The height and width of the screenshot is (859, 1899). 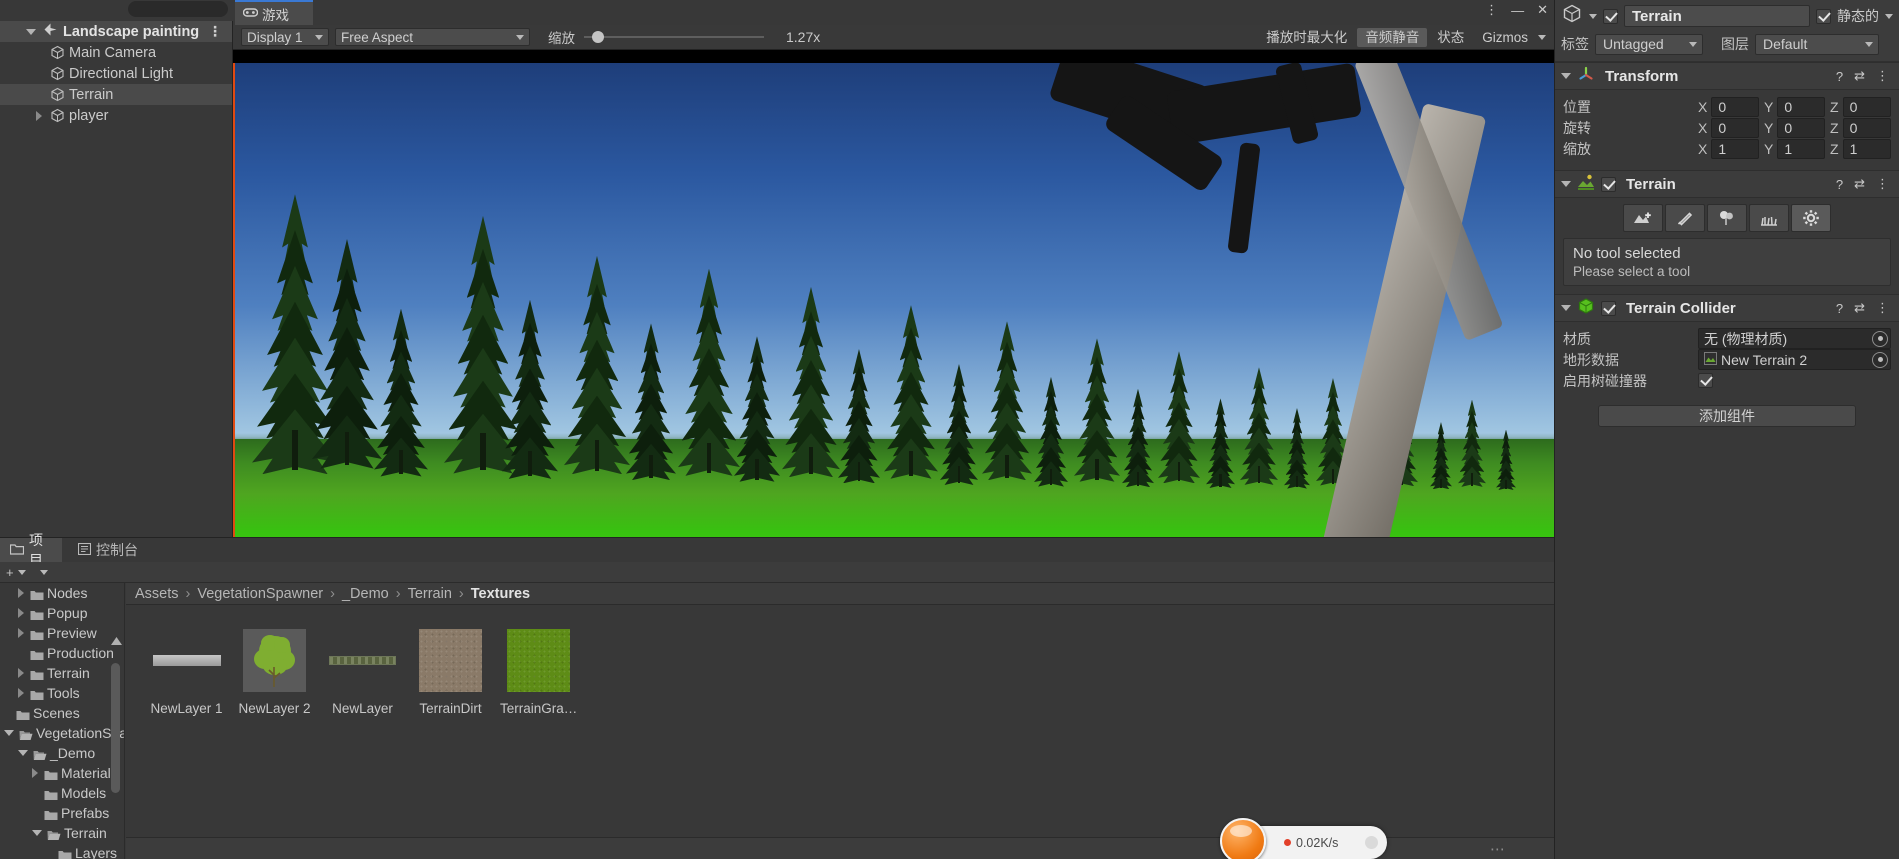 I want to click on asset-item: NewLayer 2, so click(x=274, y=671).